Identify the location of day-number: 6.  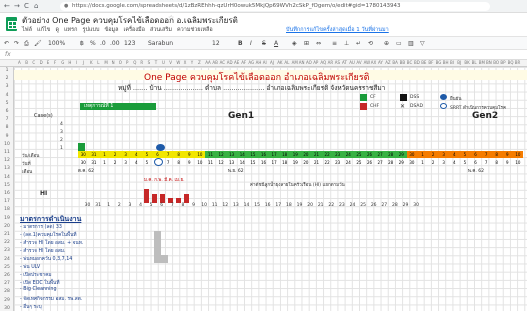
(475, 162).